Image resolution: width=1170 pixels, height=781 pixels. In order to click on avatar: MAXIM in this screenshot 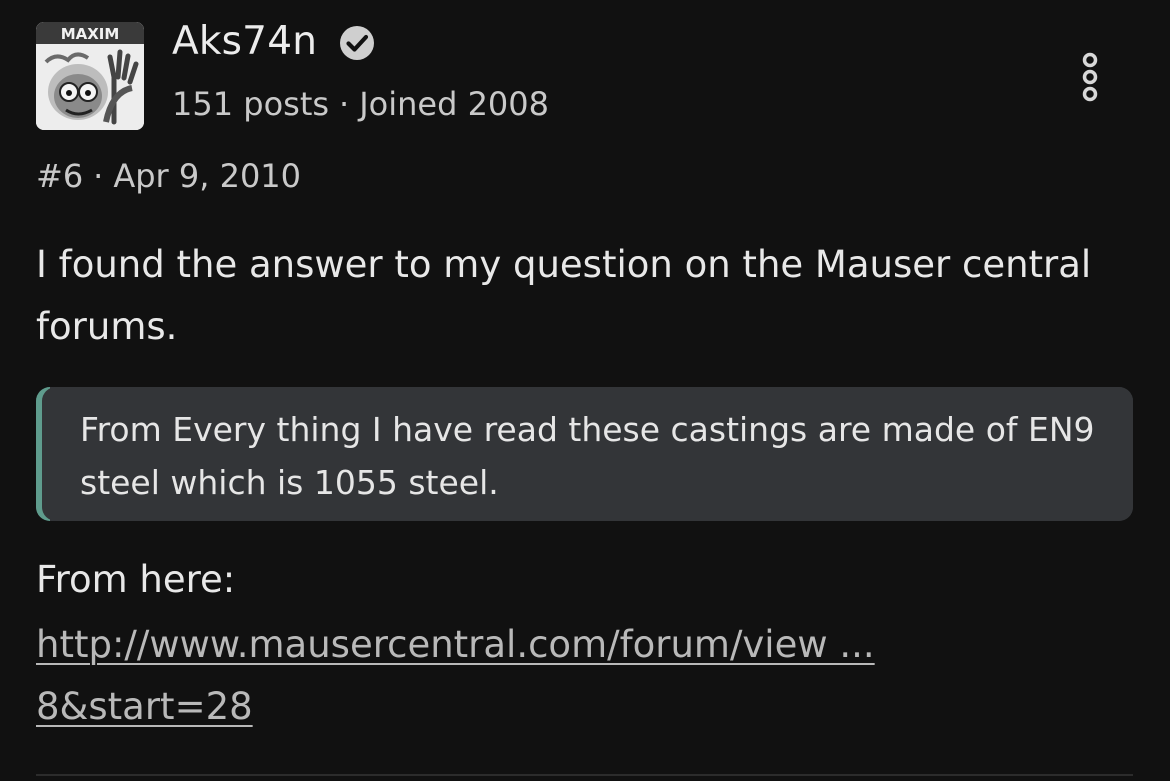, I will do `click(90, 76)`.